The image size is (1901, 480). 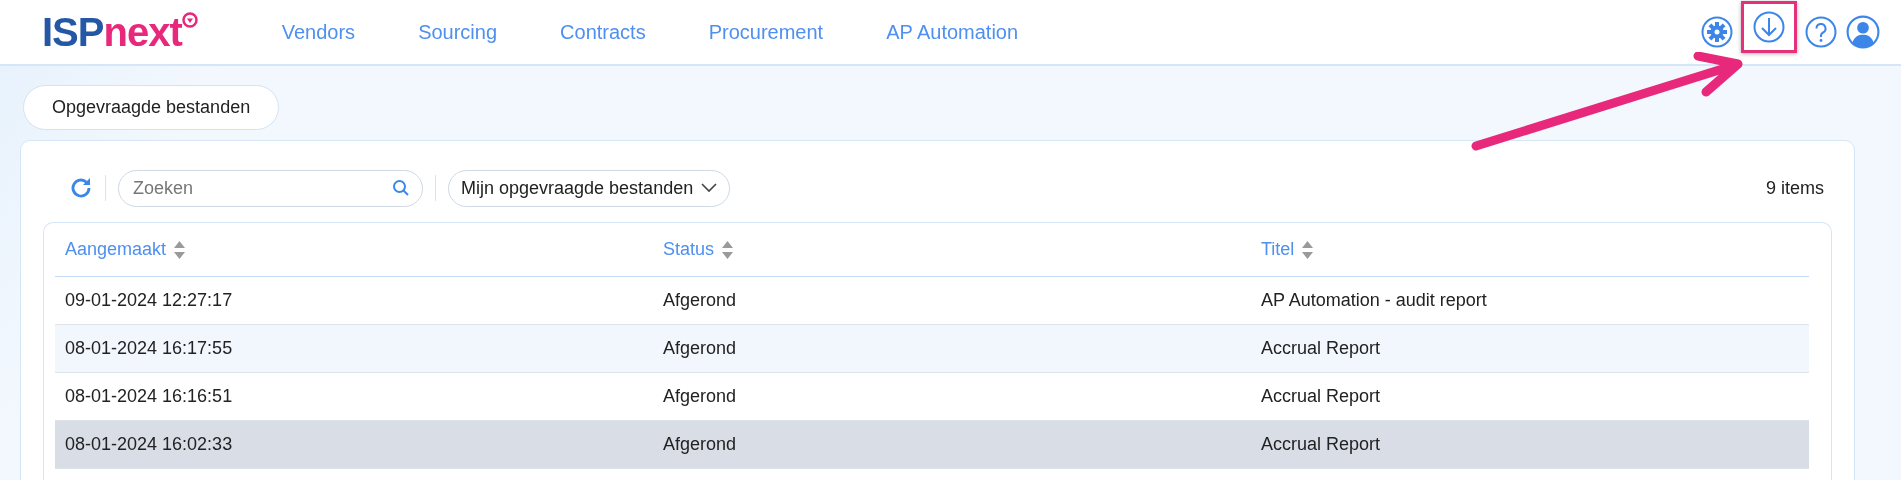 I want to click on nav-link: Sourcing, so click(x=458, y=32).